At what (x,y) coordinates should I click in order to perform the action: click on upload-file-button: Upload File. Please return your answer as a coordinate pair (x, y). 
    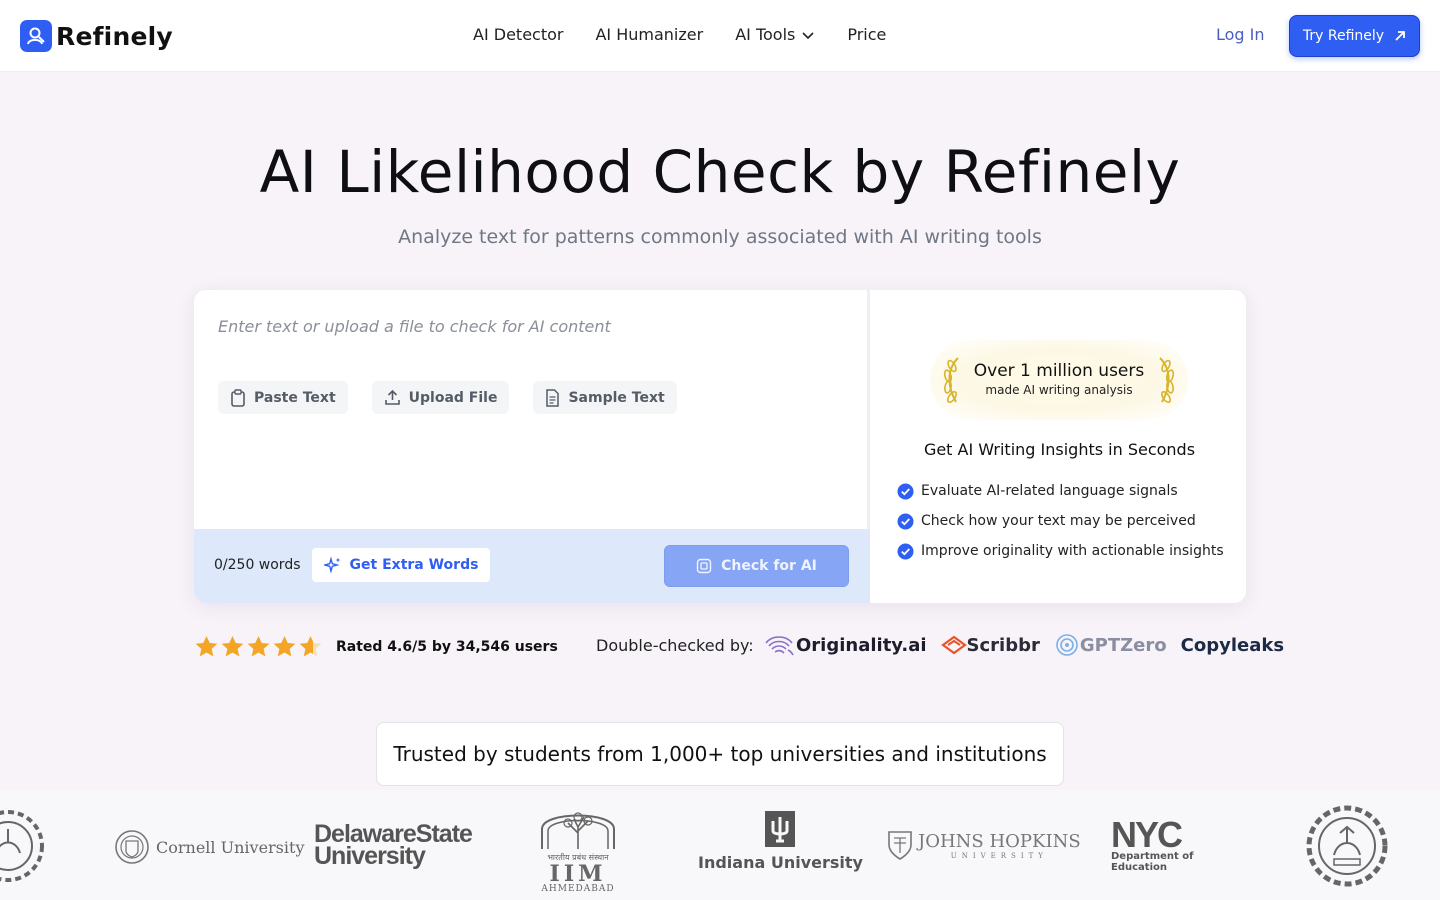
    Looking at the image, I should click on (440, 397).